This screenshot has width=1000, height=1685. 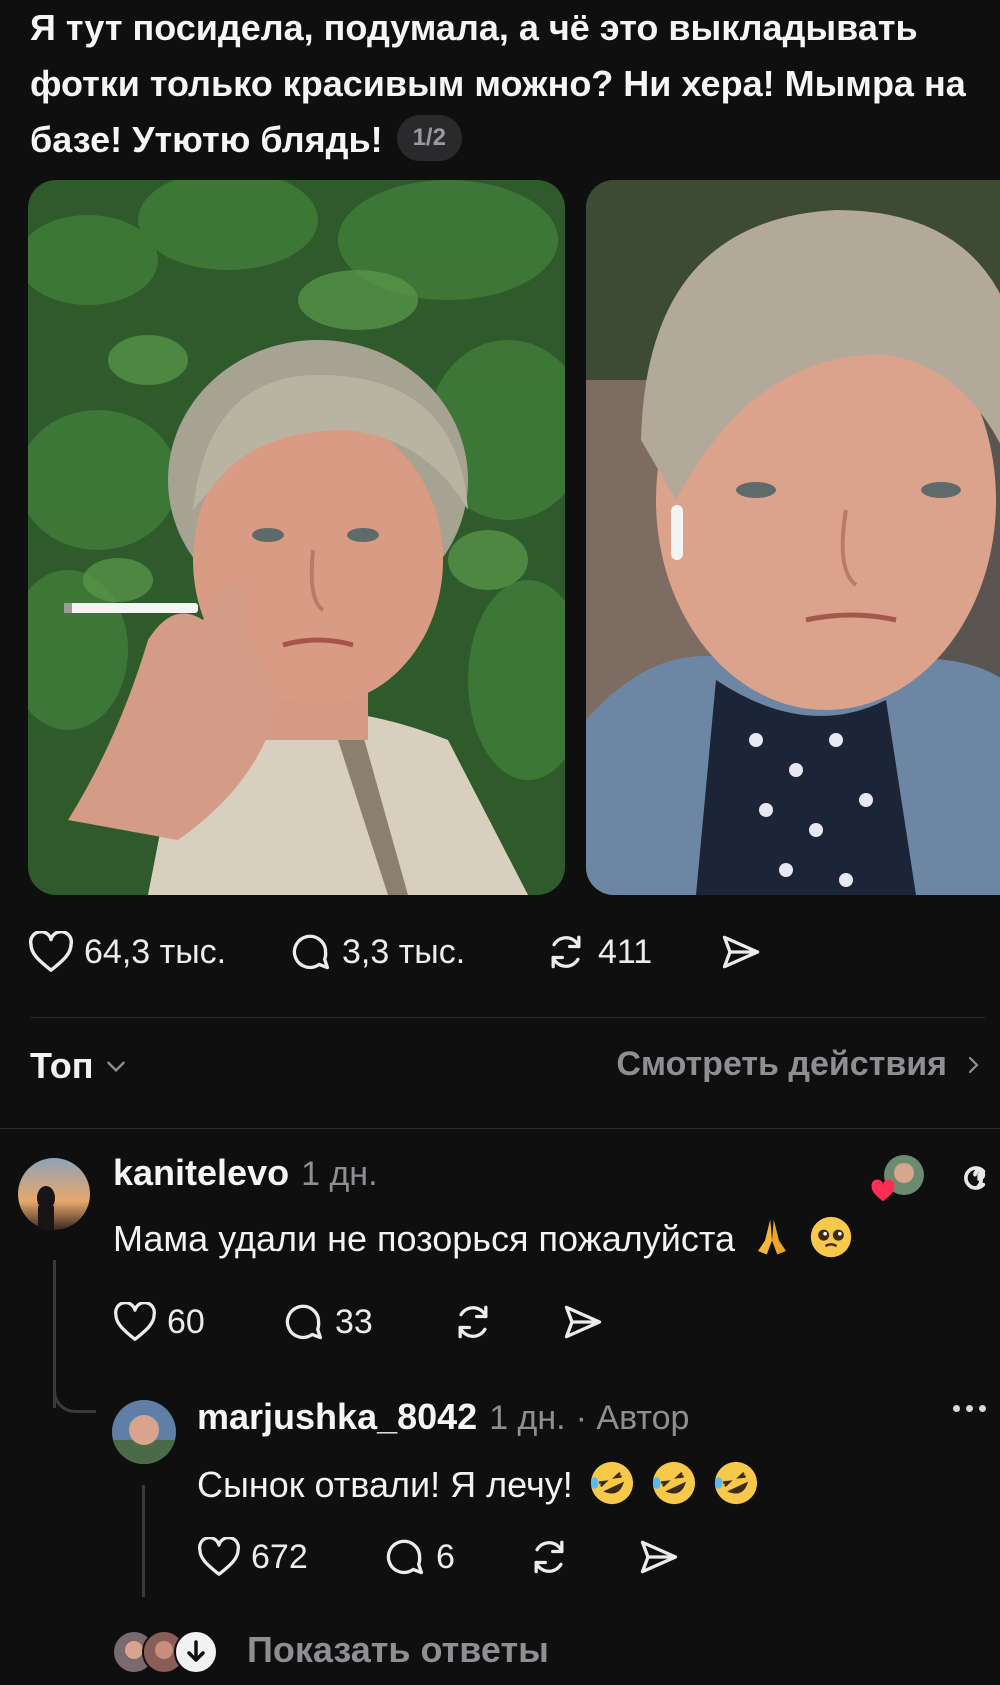 I want to click on chevron-right-icon, so click(x=973, y=1065).